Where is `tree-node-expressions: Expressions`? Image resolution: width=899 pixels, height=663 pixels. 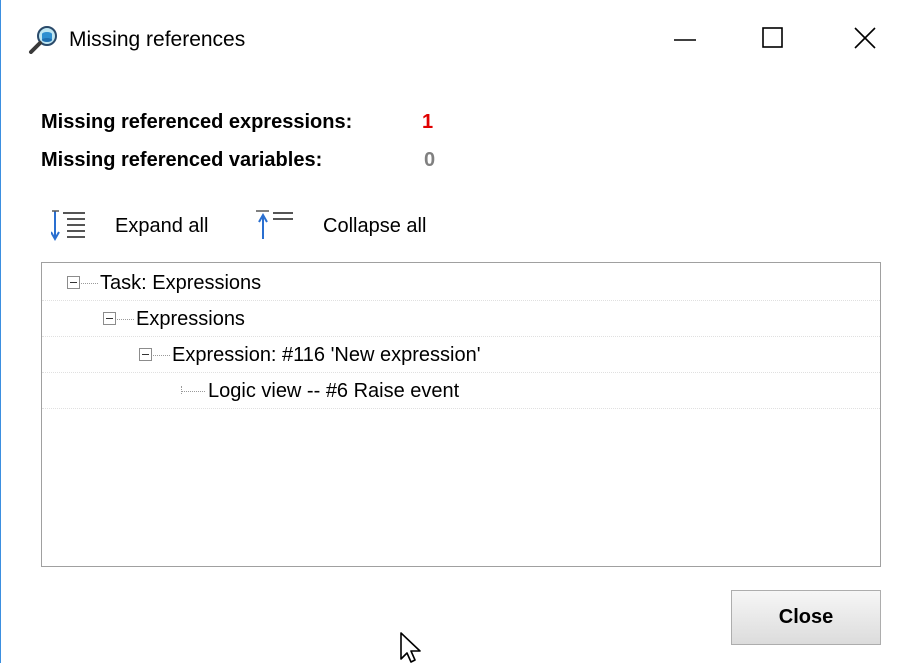 tree-node-expressions: Expressions is located at coordinates (461, 319).